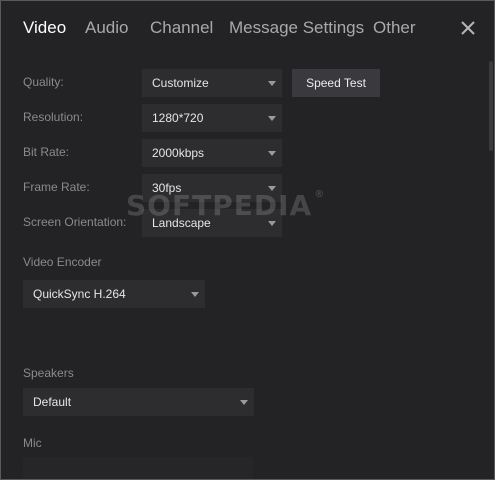 Image resolution: width=495 pixels, height=480 pixels. What do you see at coordinates (320, 194) in the screenshot?
I see `registered-mark: ®` at bounding box center [320, 194].